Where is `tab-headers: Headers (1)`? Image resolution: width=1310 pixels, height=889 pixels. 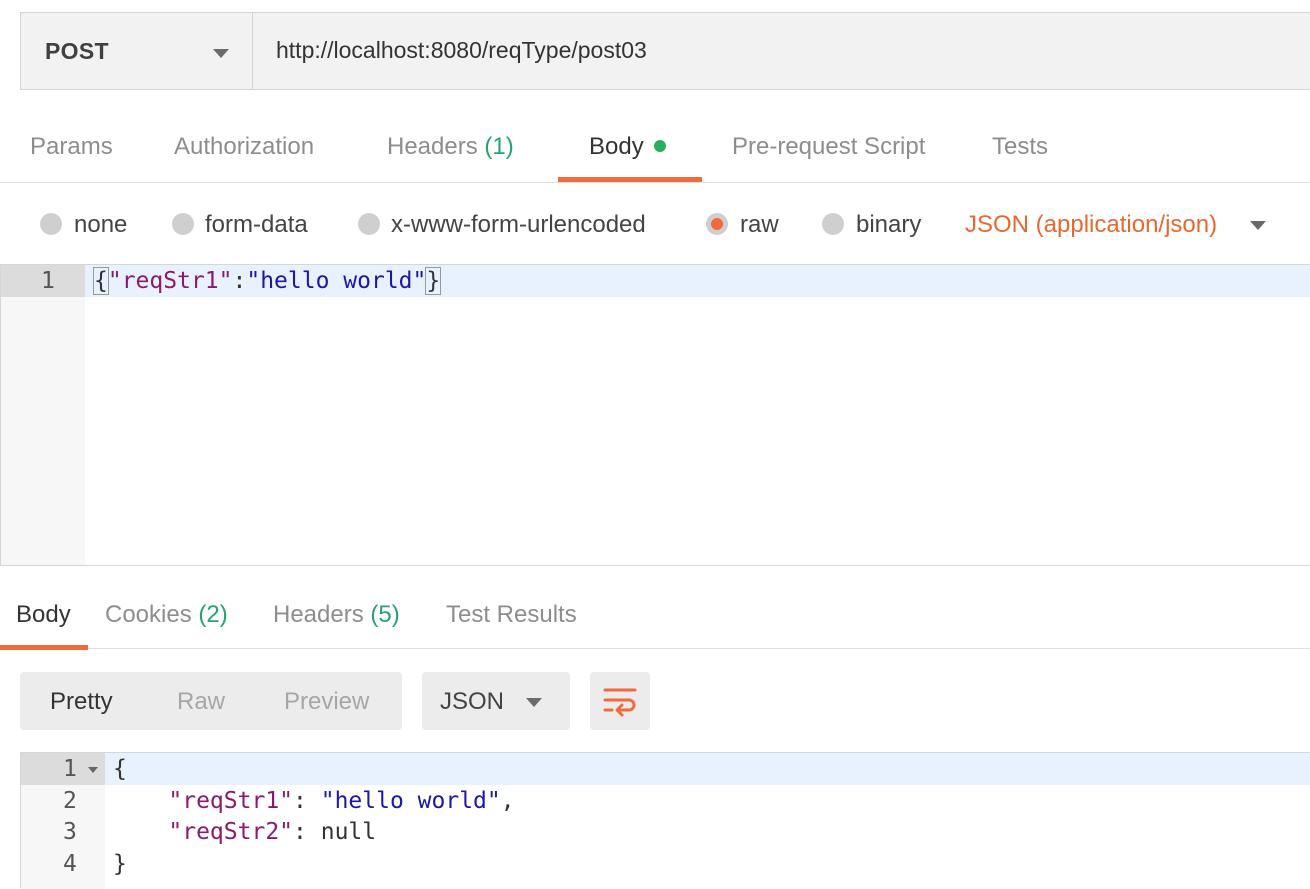 tab-headers: Headers (1) is located at coordinates (450, 147).